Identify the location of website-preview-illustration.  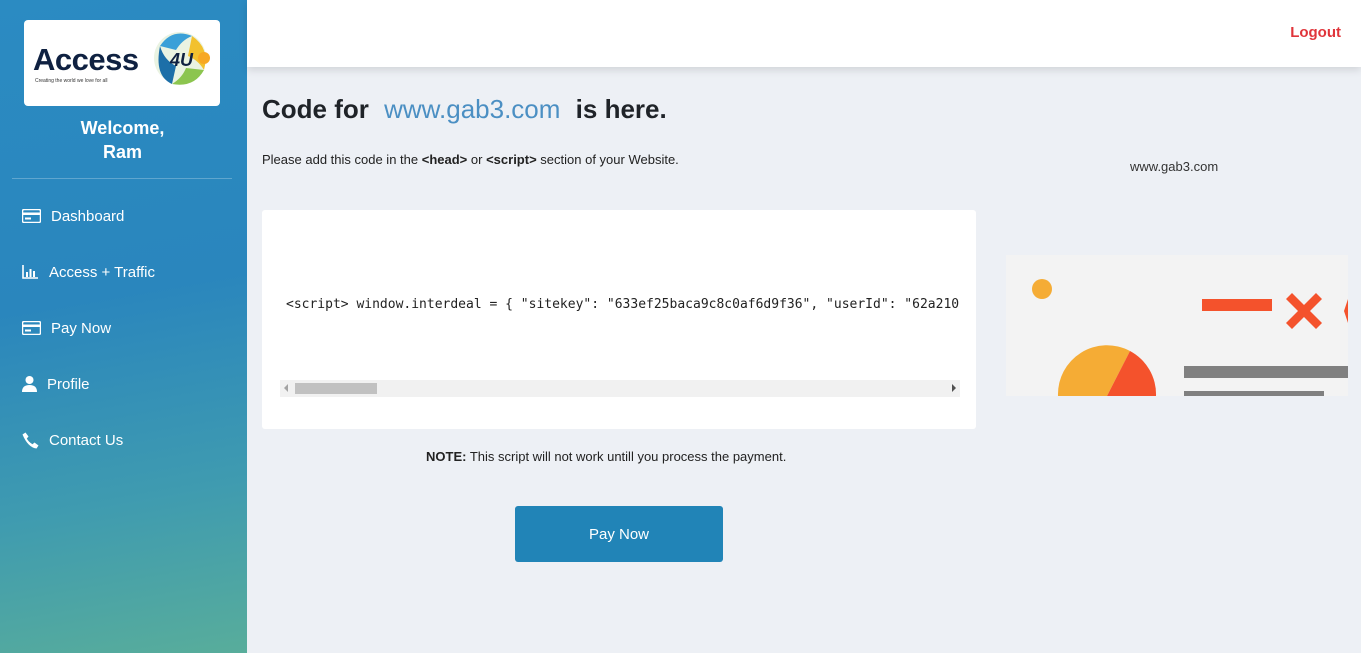
(1177, 325).